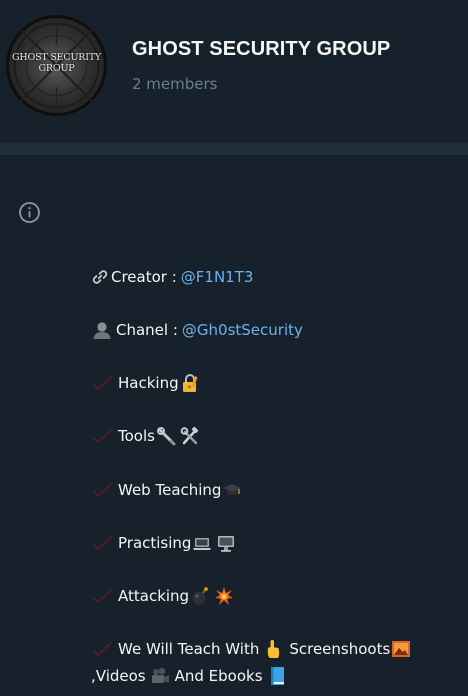  Describe the element at coordinates (136, 436) in the screenshot. I see `item-label: Tools` at that location.